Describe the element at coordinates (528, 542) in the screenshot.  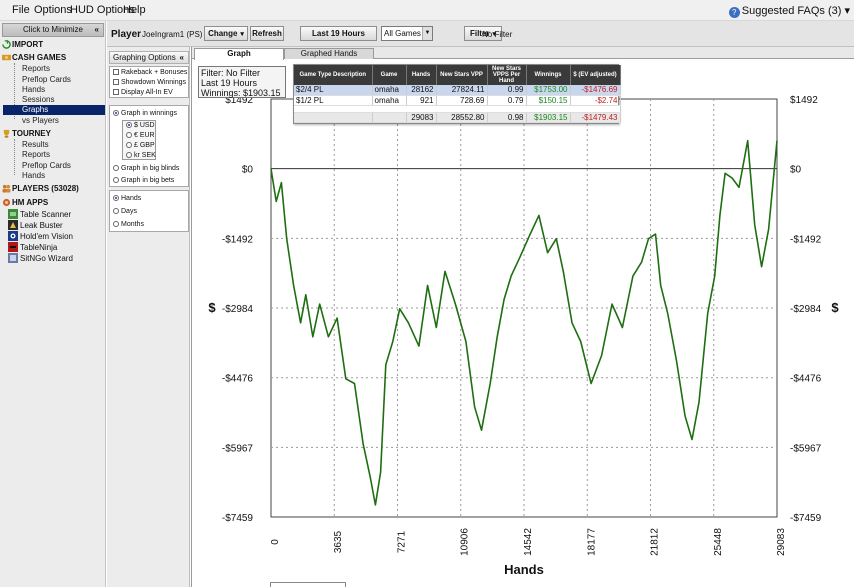
I see `x-tick-label: 14542` at that location.